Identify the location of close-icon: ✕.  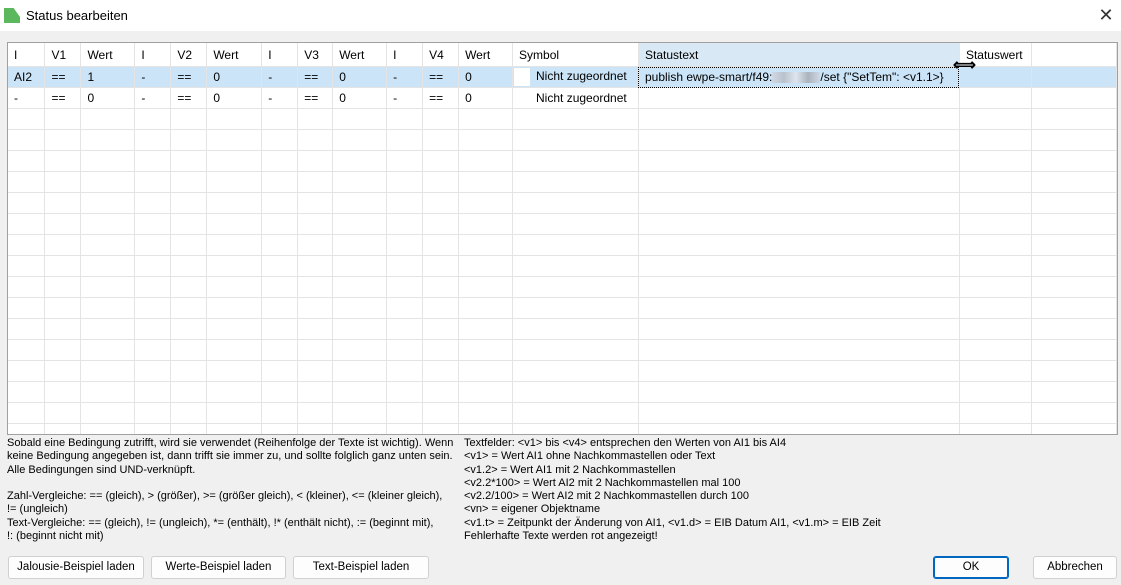
(1106, 15).